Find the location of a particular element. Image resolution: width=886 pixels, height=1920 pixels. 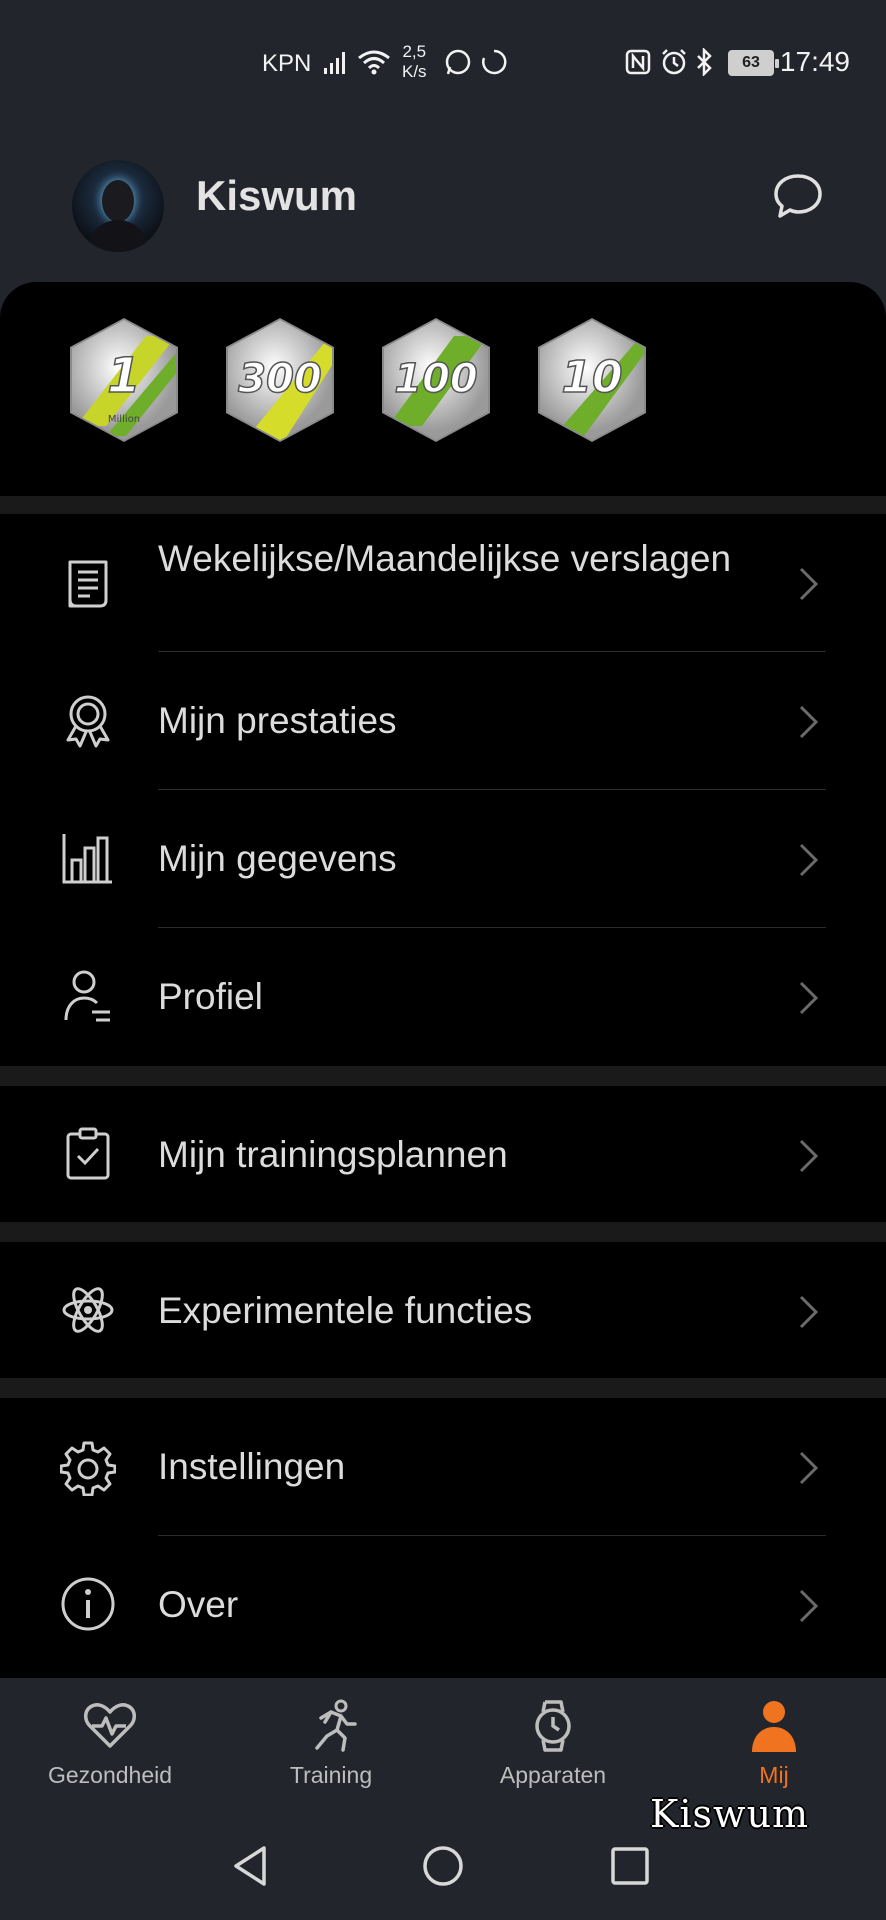

battery-indicator: 63 is located at coordinates (753, 63).